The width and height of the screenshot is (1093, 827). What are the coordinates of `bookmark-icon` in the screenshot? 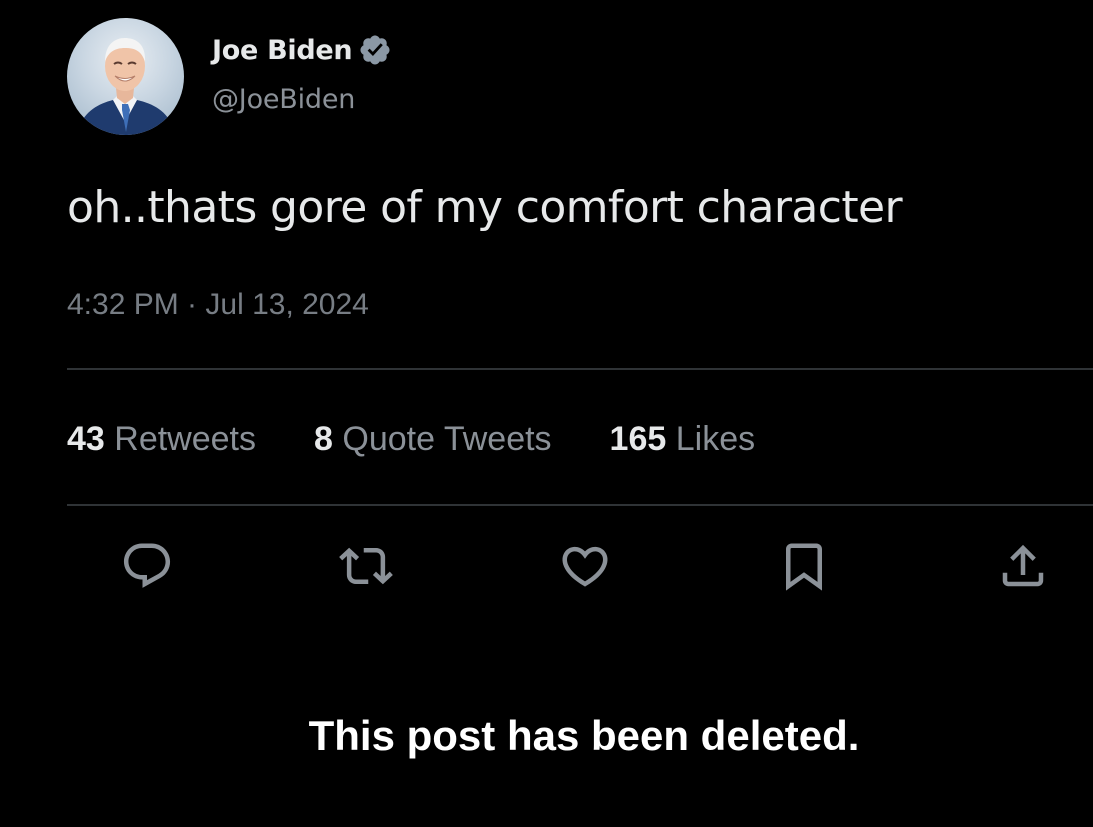 It's located at (804, 567).